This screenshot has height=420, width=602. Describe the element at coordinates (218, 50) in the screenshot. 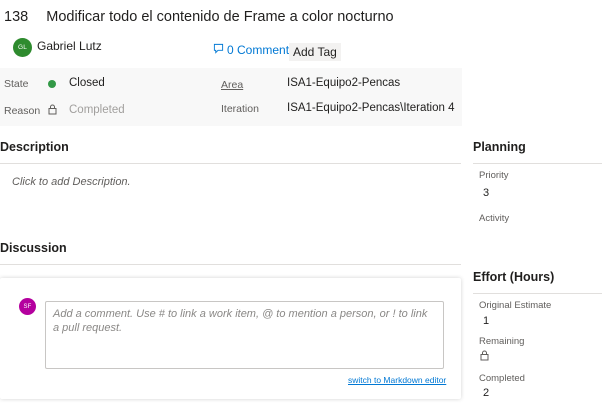

I see `comment-icon` at that location.